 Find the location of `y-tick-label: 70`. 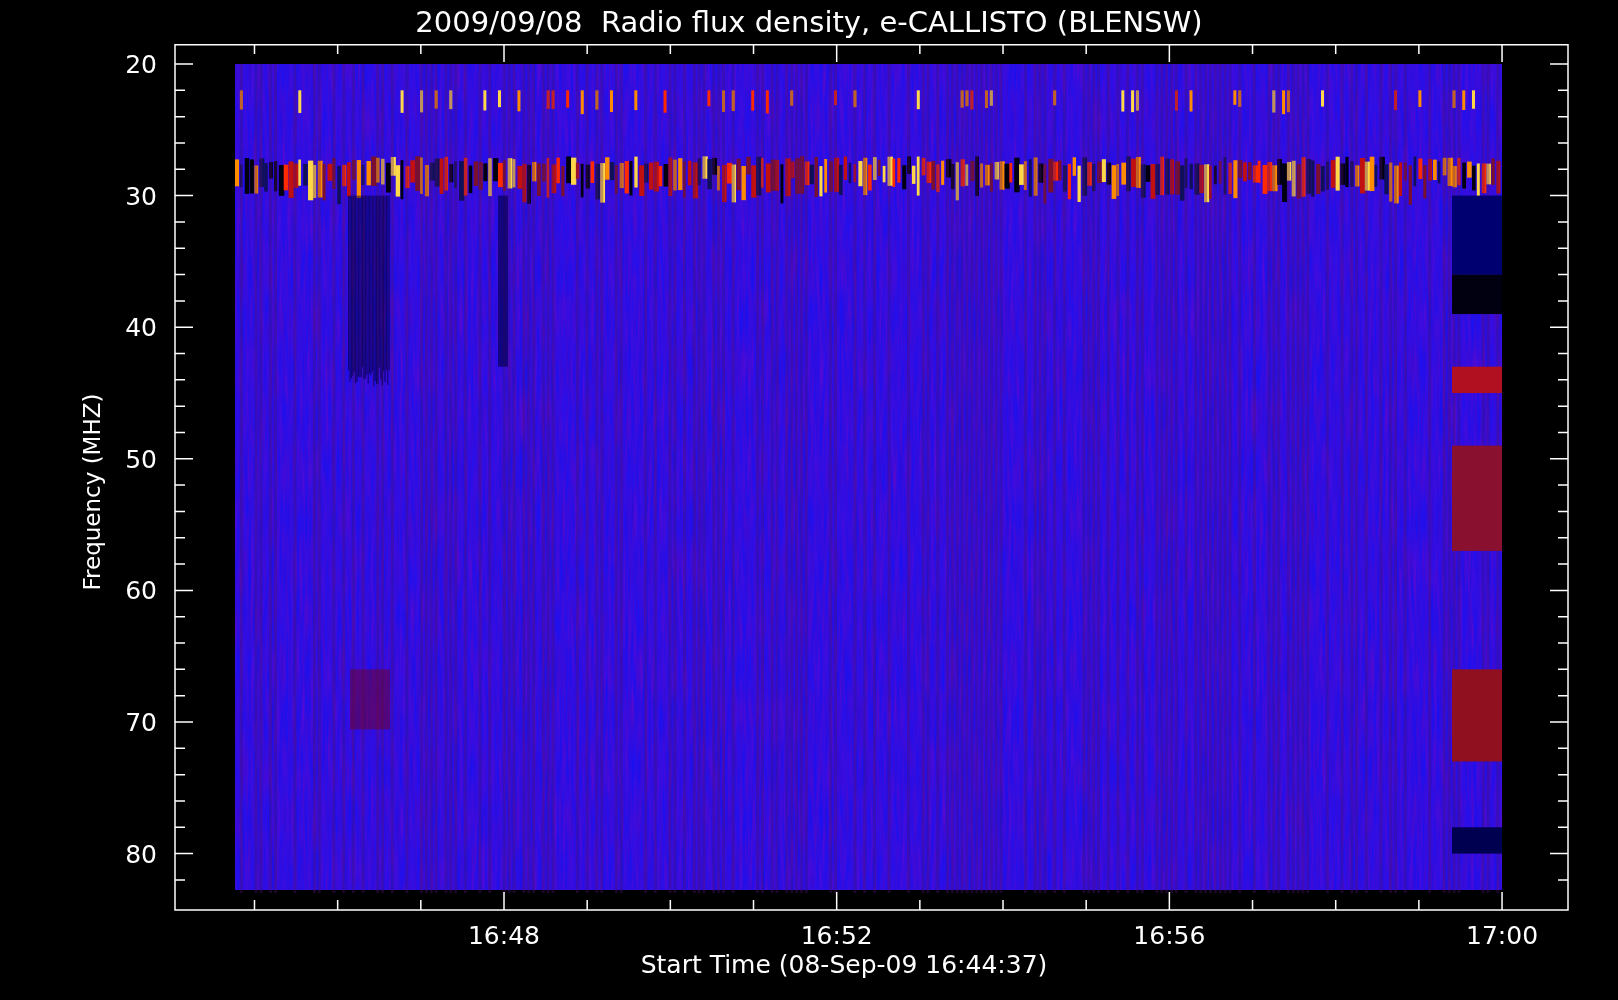

y-tick-label: 70 is located at coordinates (141, 722).